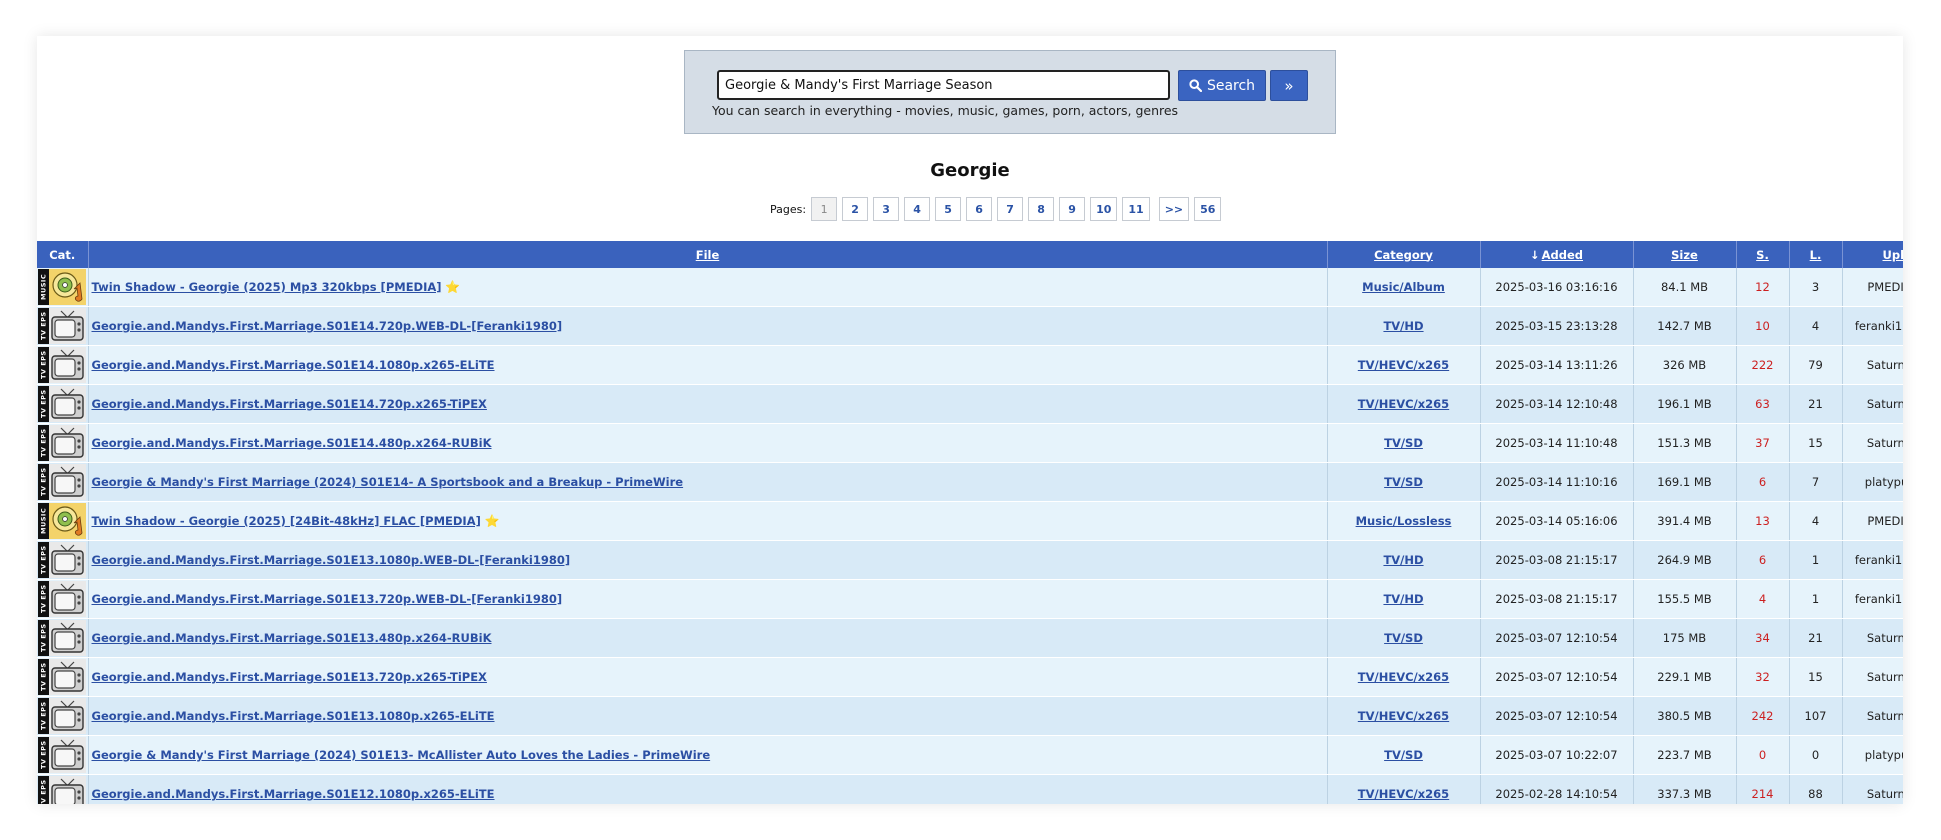 The width and height of the screenshot is (1941, 840). What do you see at coordinates (943, 85) in the screenshot?
I see `search-input` at bounding box center [943, 85].